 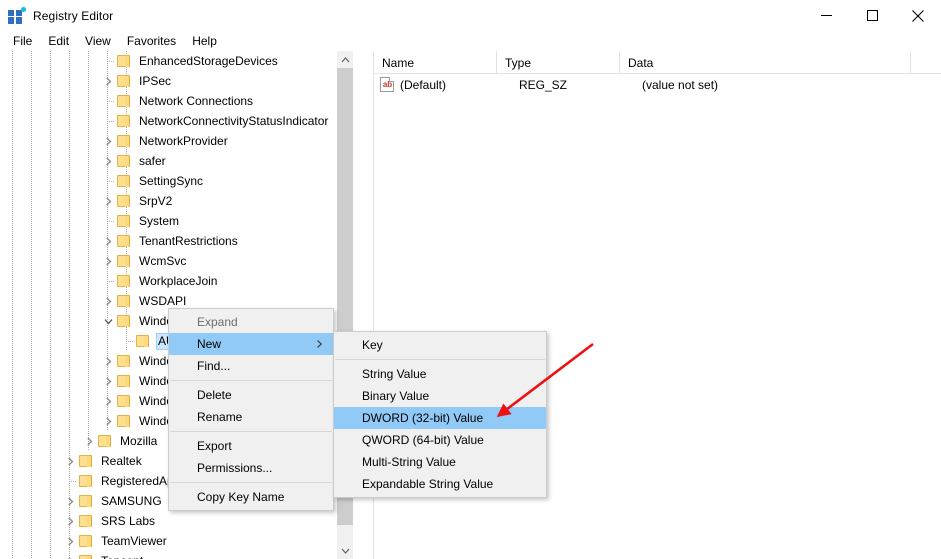 What do you see at coordinates (440, 418) in the screenshot?
I see `submenu-item-dword-32-bit-value: DWORD (32-bit) Value` at bounding box center [440, 418].